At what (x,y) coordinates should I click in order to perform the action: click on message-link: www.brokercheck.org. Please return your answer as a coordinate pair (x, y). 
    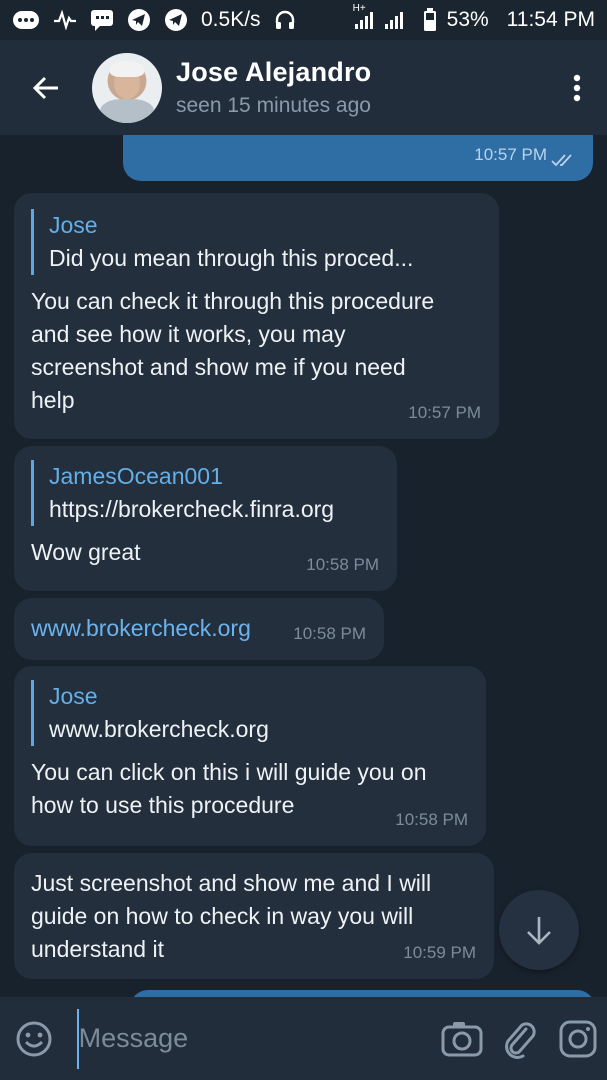
    Looking at the image, I should click on (141, 628).